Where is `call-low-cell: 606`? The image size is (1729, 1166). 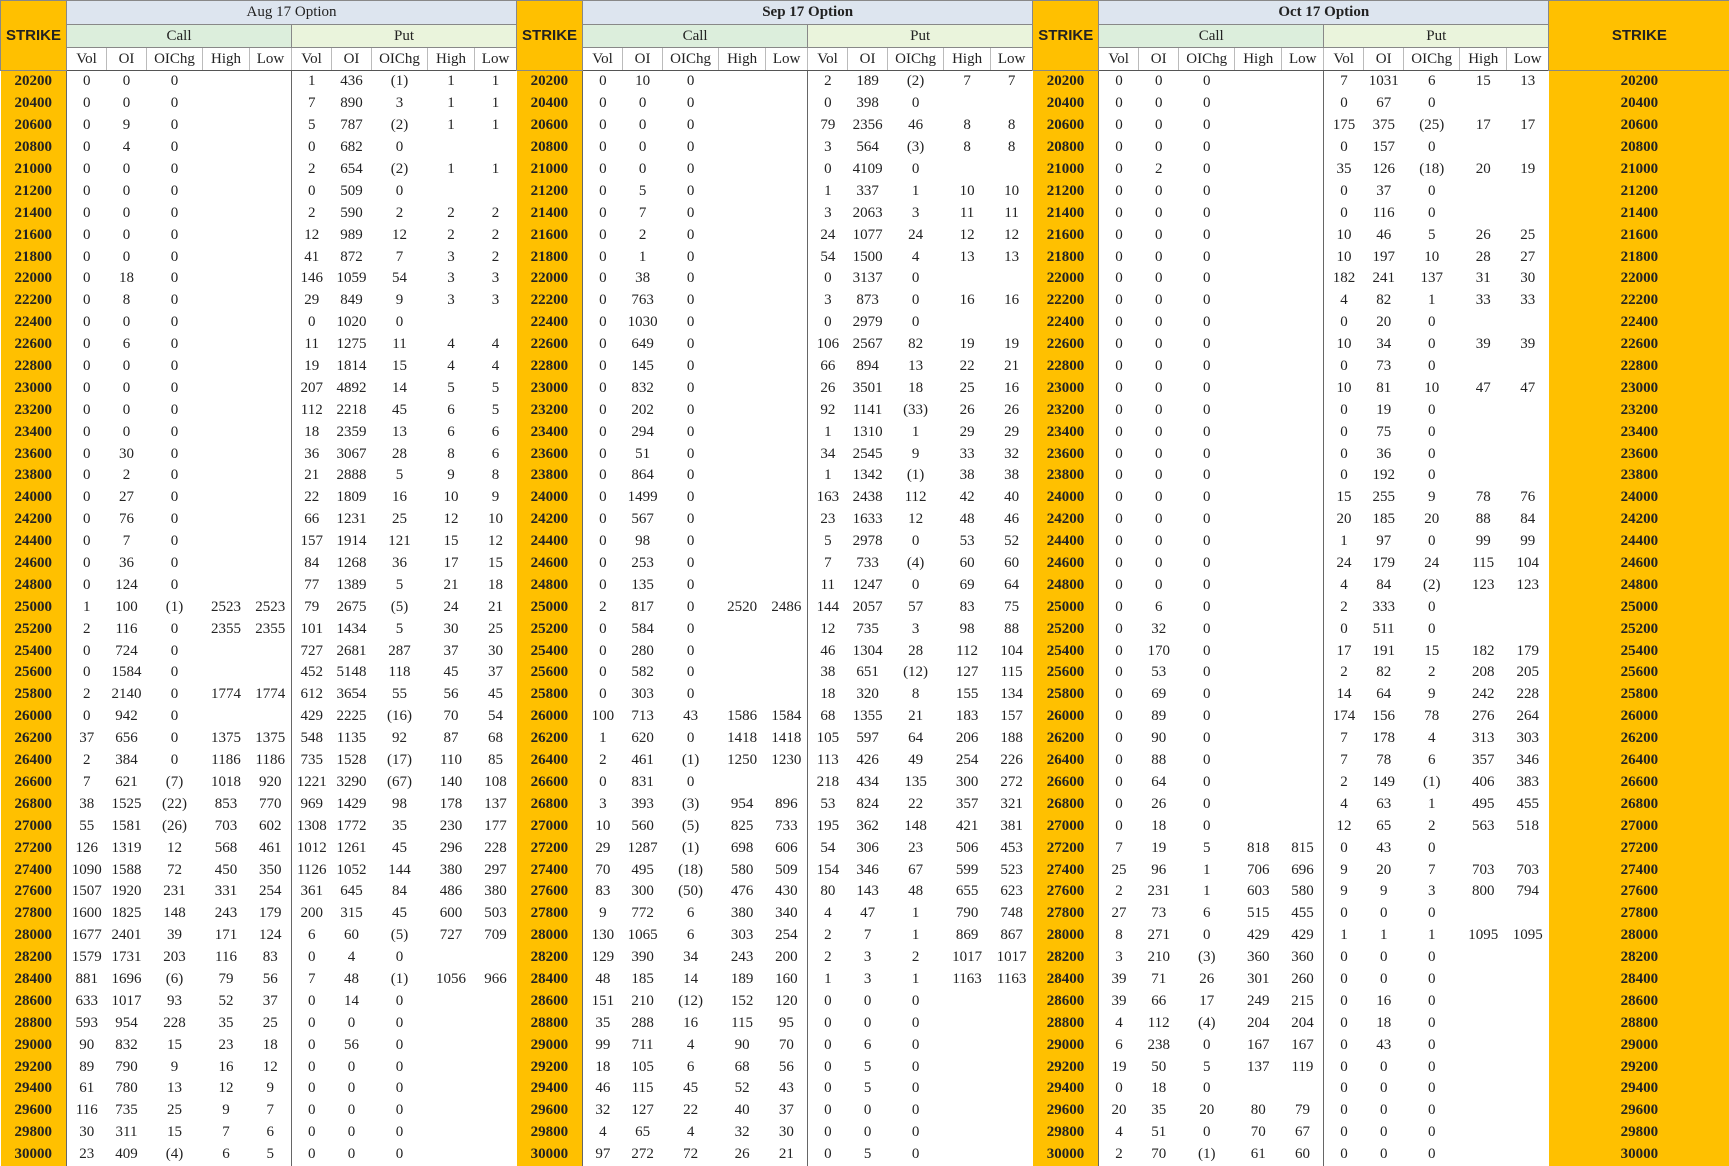 call-low-cell: 606 is located at coordinates (787, 848).